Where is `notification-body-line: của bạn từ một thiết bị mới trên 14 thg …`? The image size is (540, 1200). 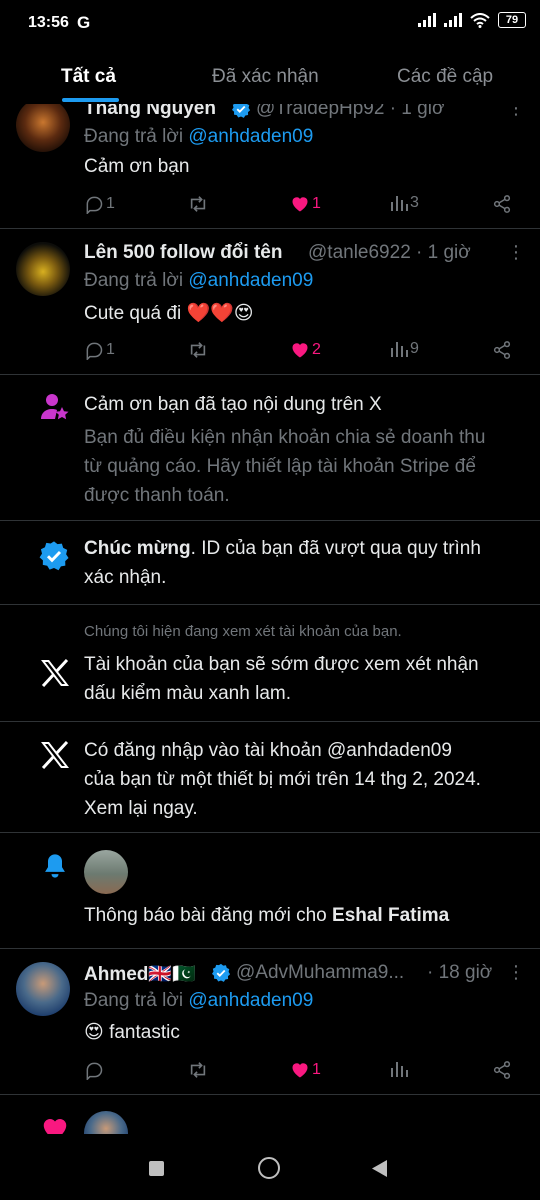
notification-body-line: của bạn từ một thiết bị mới trên 14 thg … is located at coordinates (282, 779).